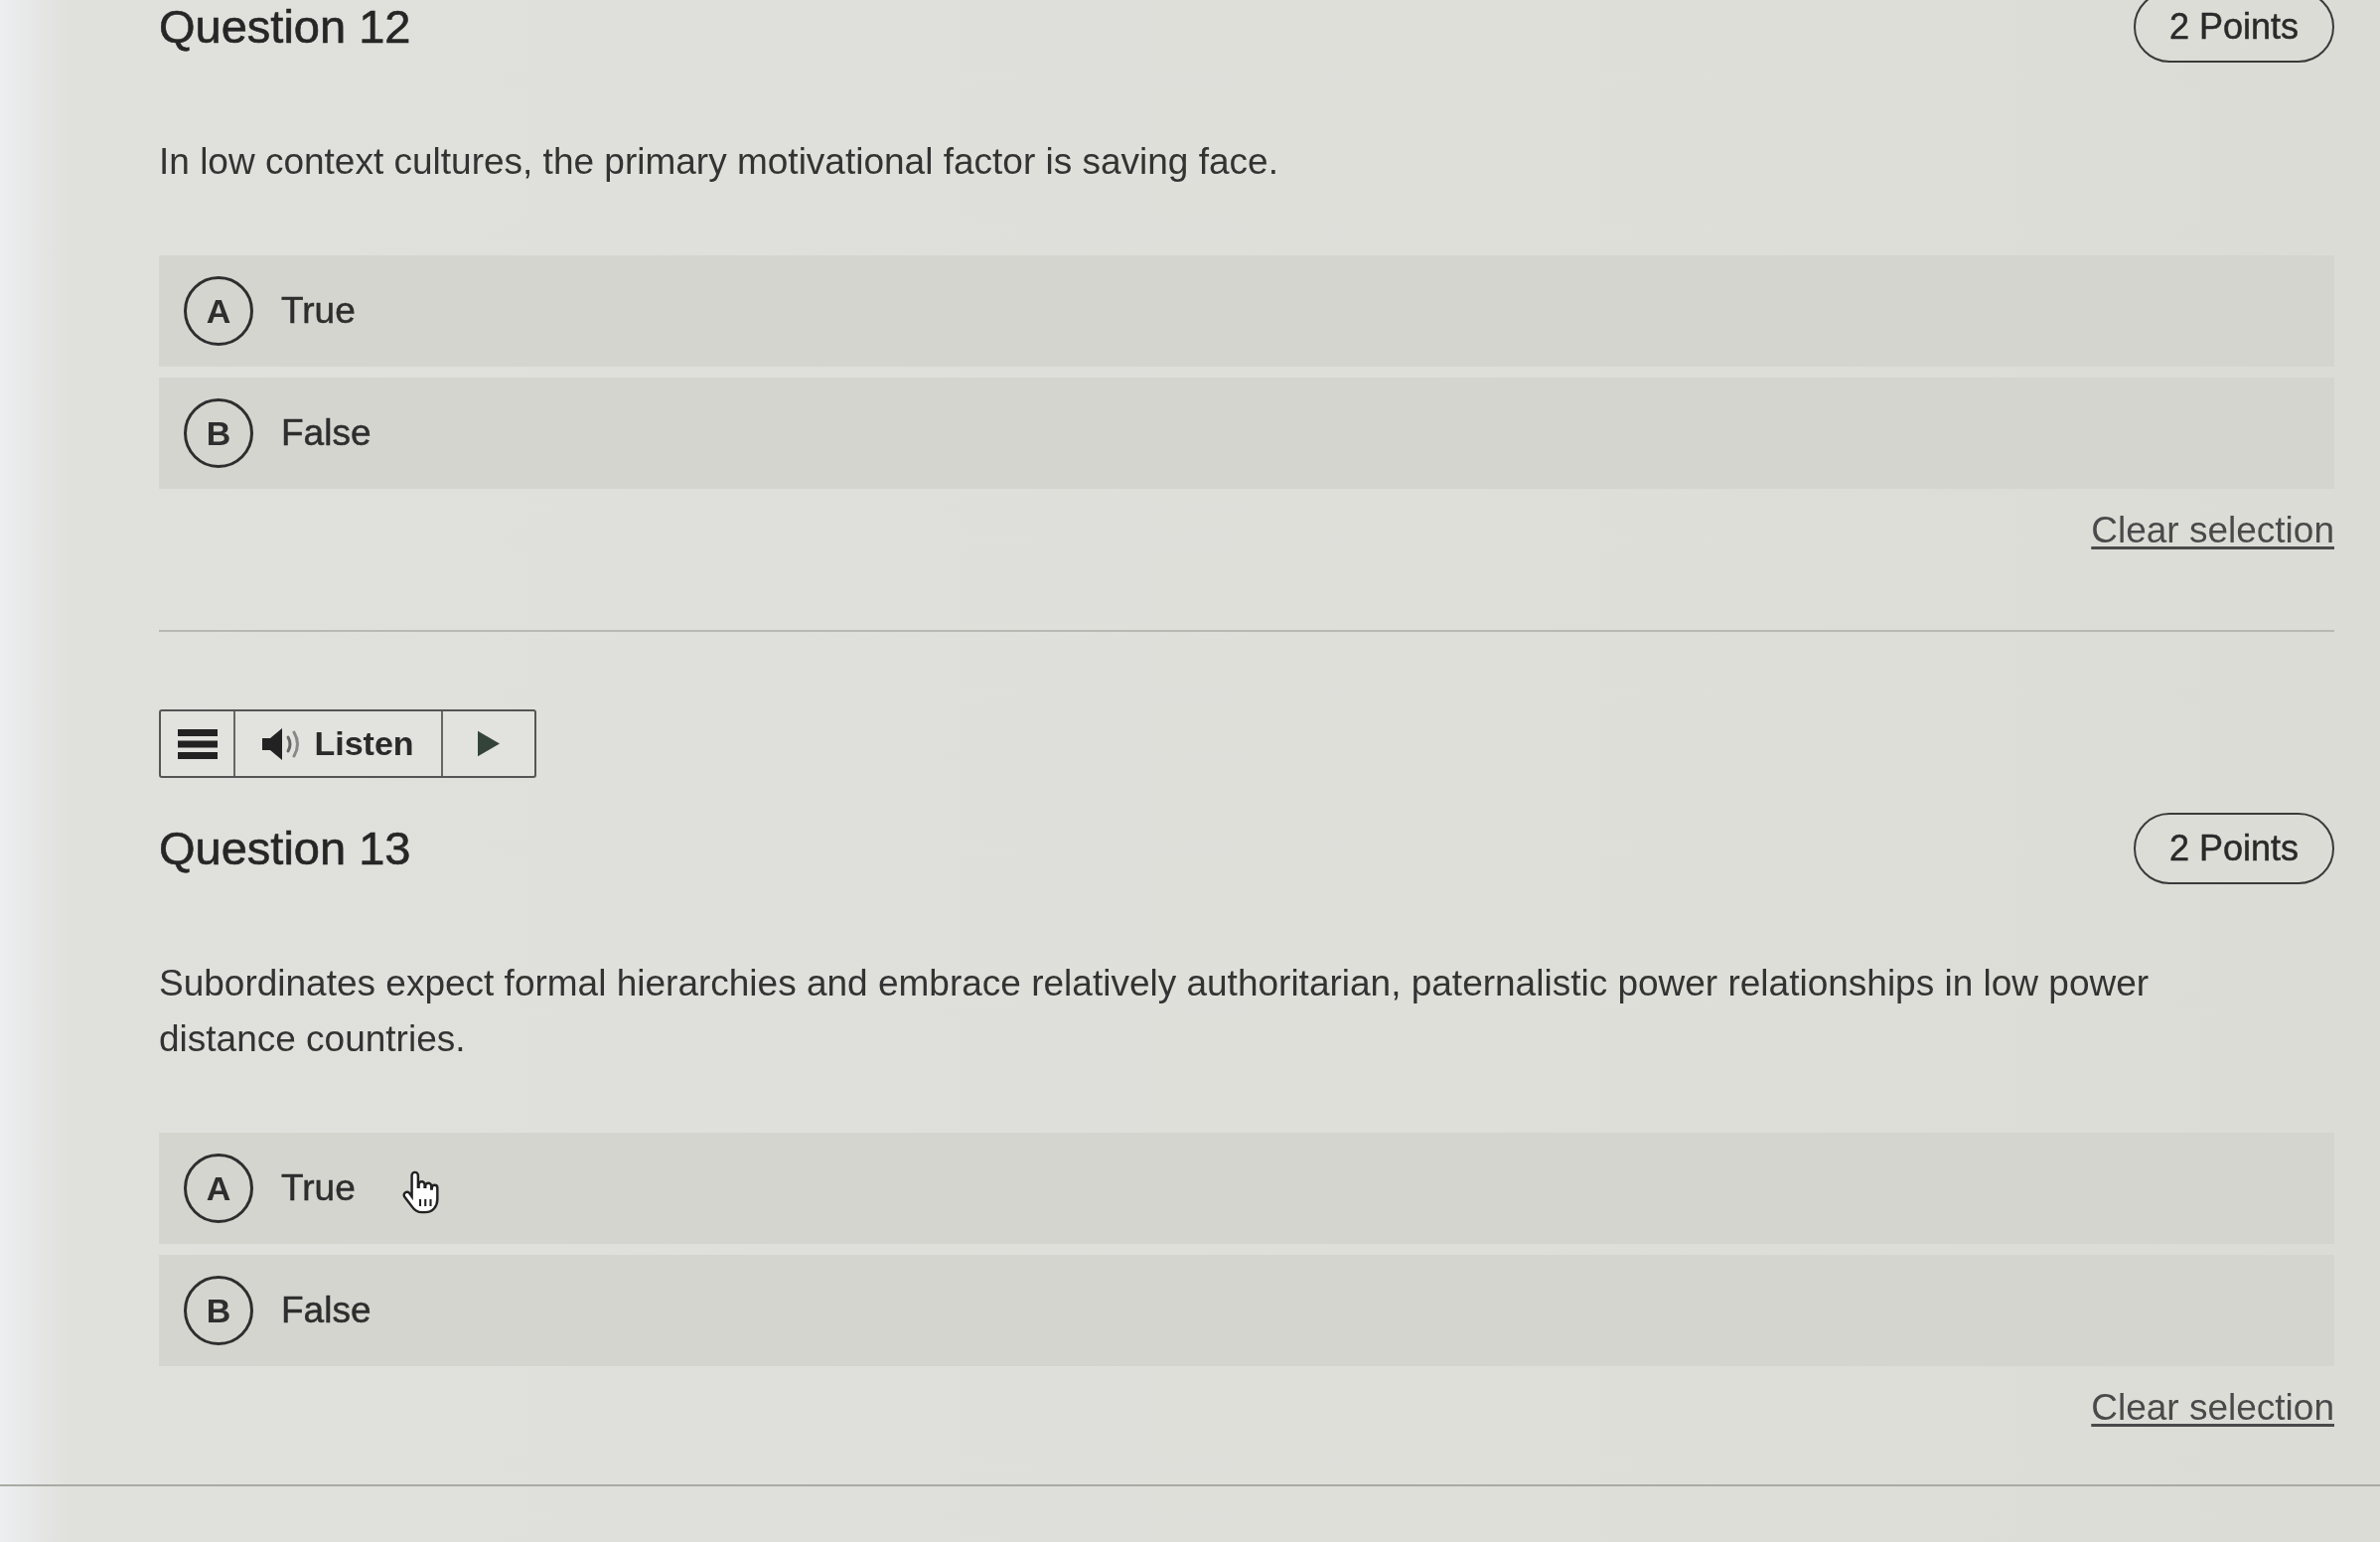 The image size is (2380, 1542). What do you see at coordinates (719, 162) in the screenshot?
I see `question-text: In low context cultures, the primary motivational factor is saving face.` at bounding box center [719, 162].